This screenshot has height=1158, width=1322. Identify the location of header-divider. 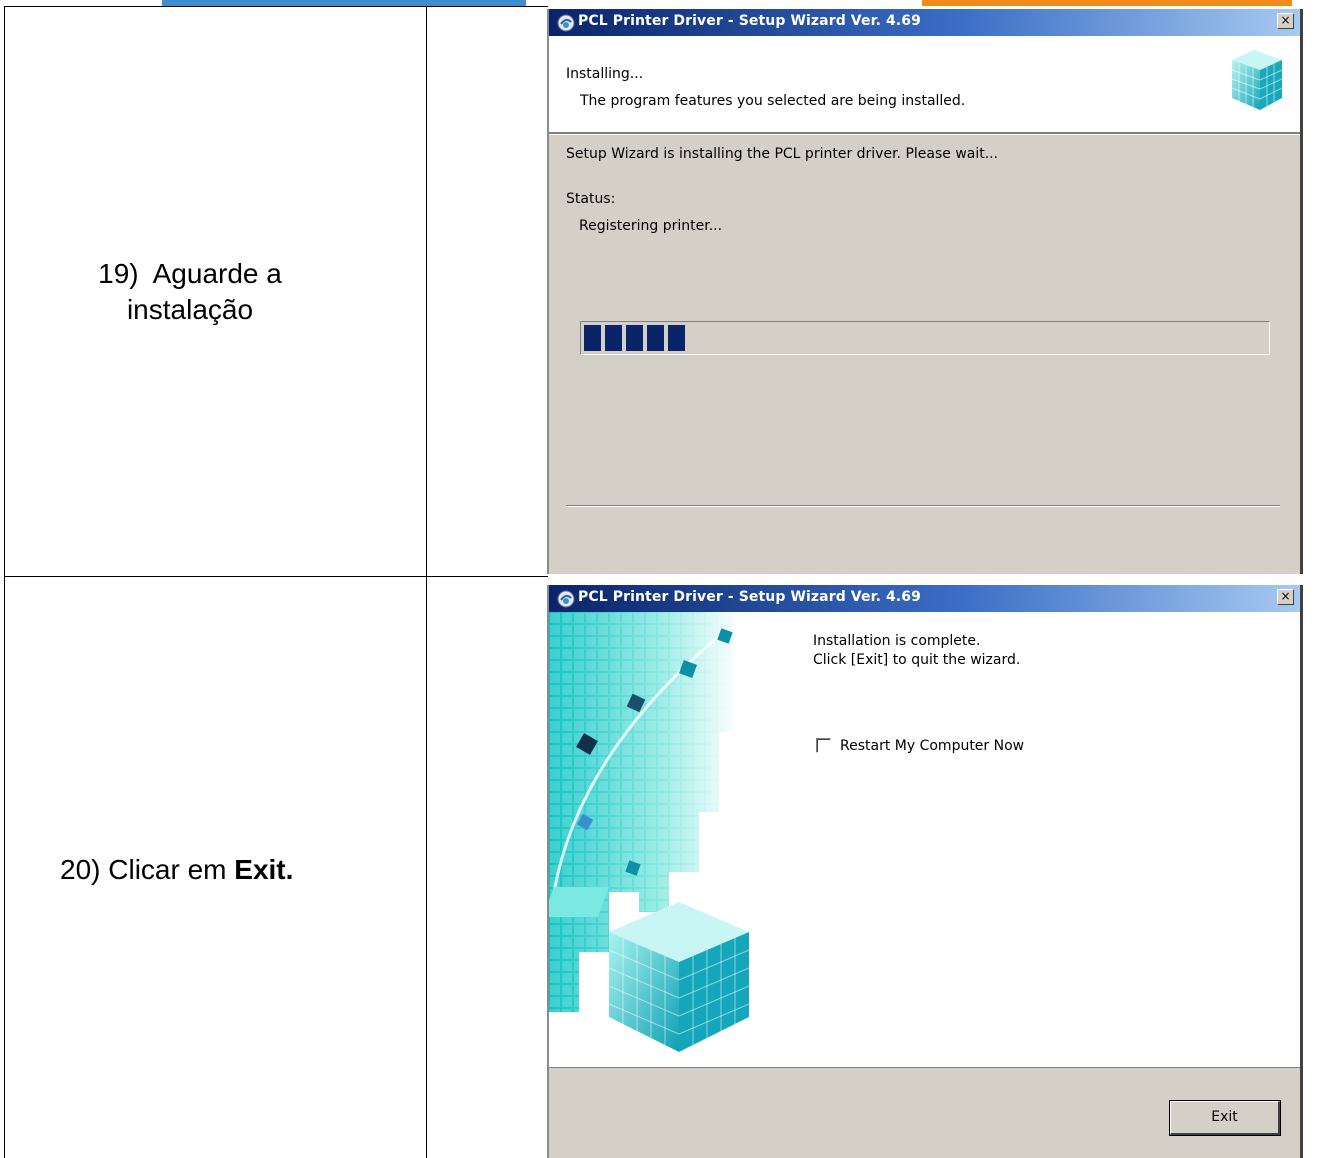
(924, 133).